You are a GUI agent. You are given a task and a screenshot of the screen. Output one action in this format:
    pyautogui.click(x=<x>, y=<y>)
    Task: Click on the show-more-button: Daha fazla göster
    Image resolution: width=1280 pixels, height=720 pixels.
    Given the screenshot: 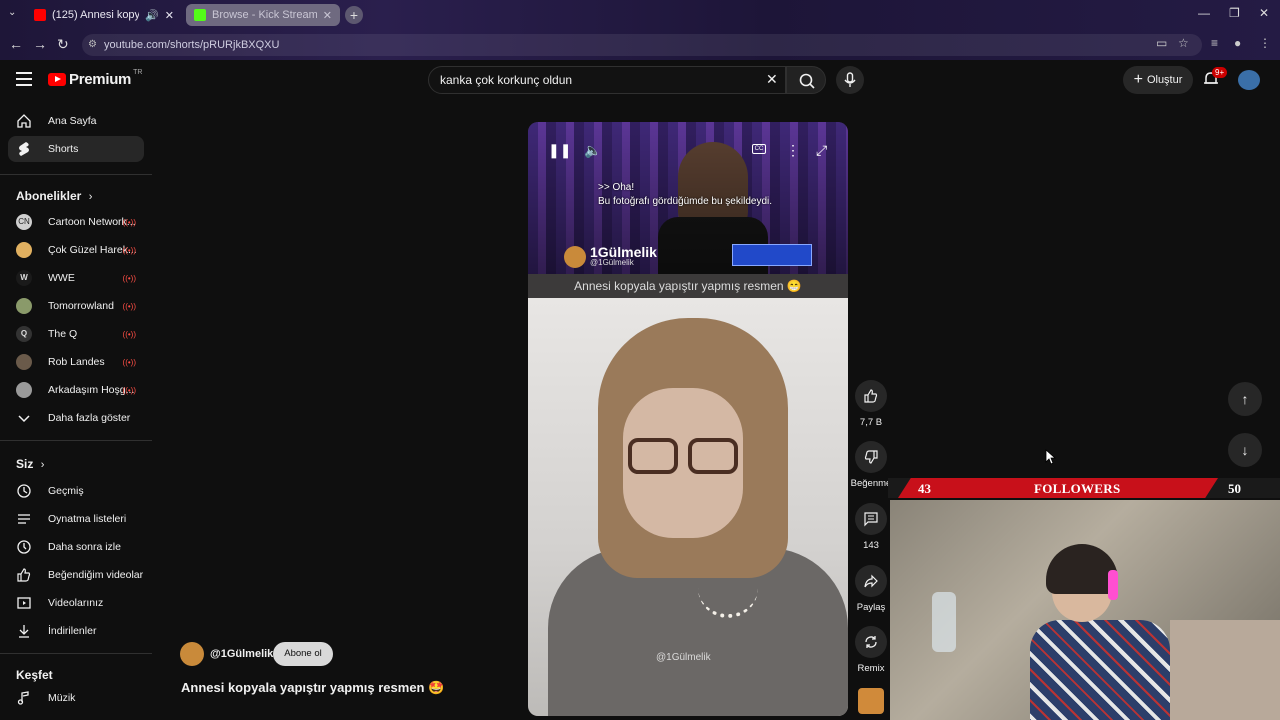 What is the action you would take?
    pyautogui.click(x=76, y=418)
    